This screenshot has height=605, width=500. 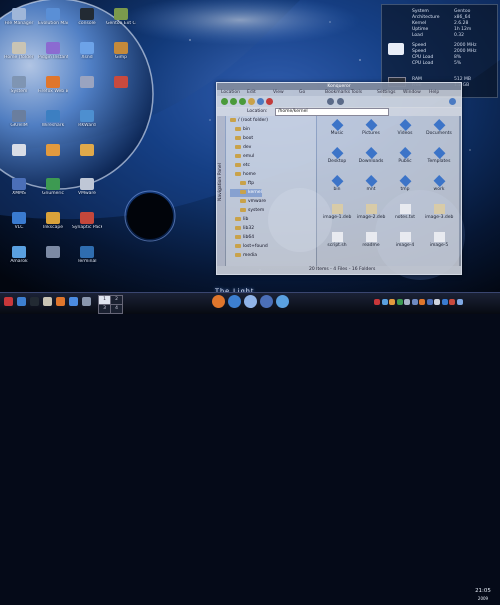 I want to click on desktop-icon: Firefox Web Browser, so click(x=53, y=85).